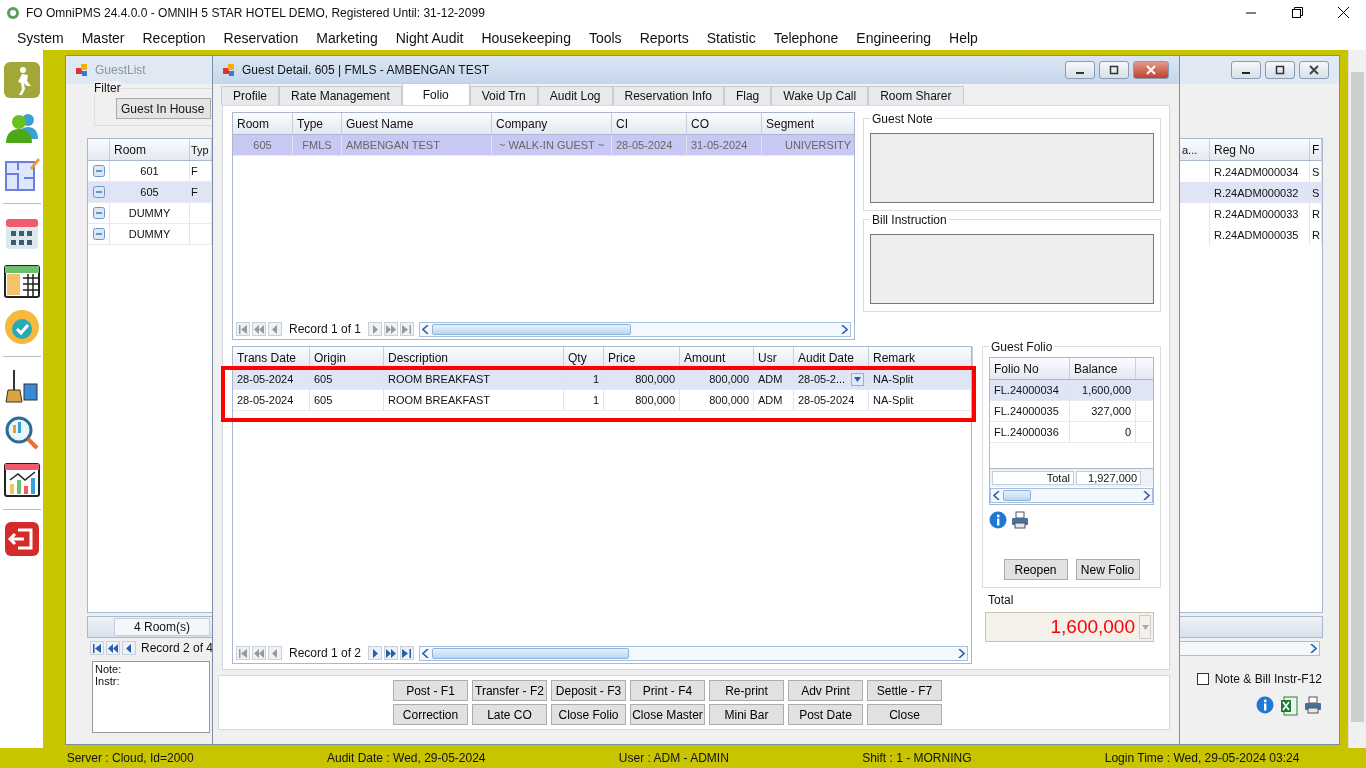  I want to click on table-row: 605 F, so click(150, 192).